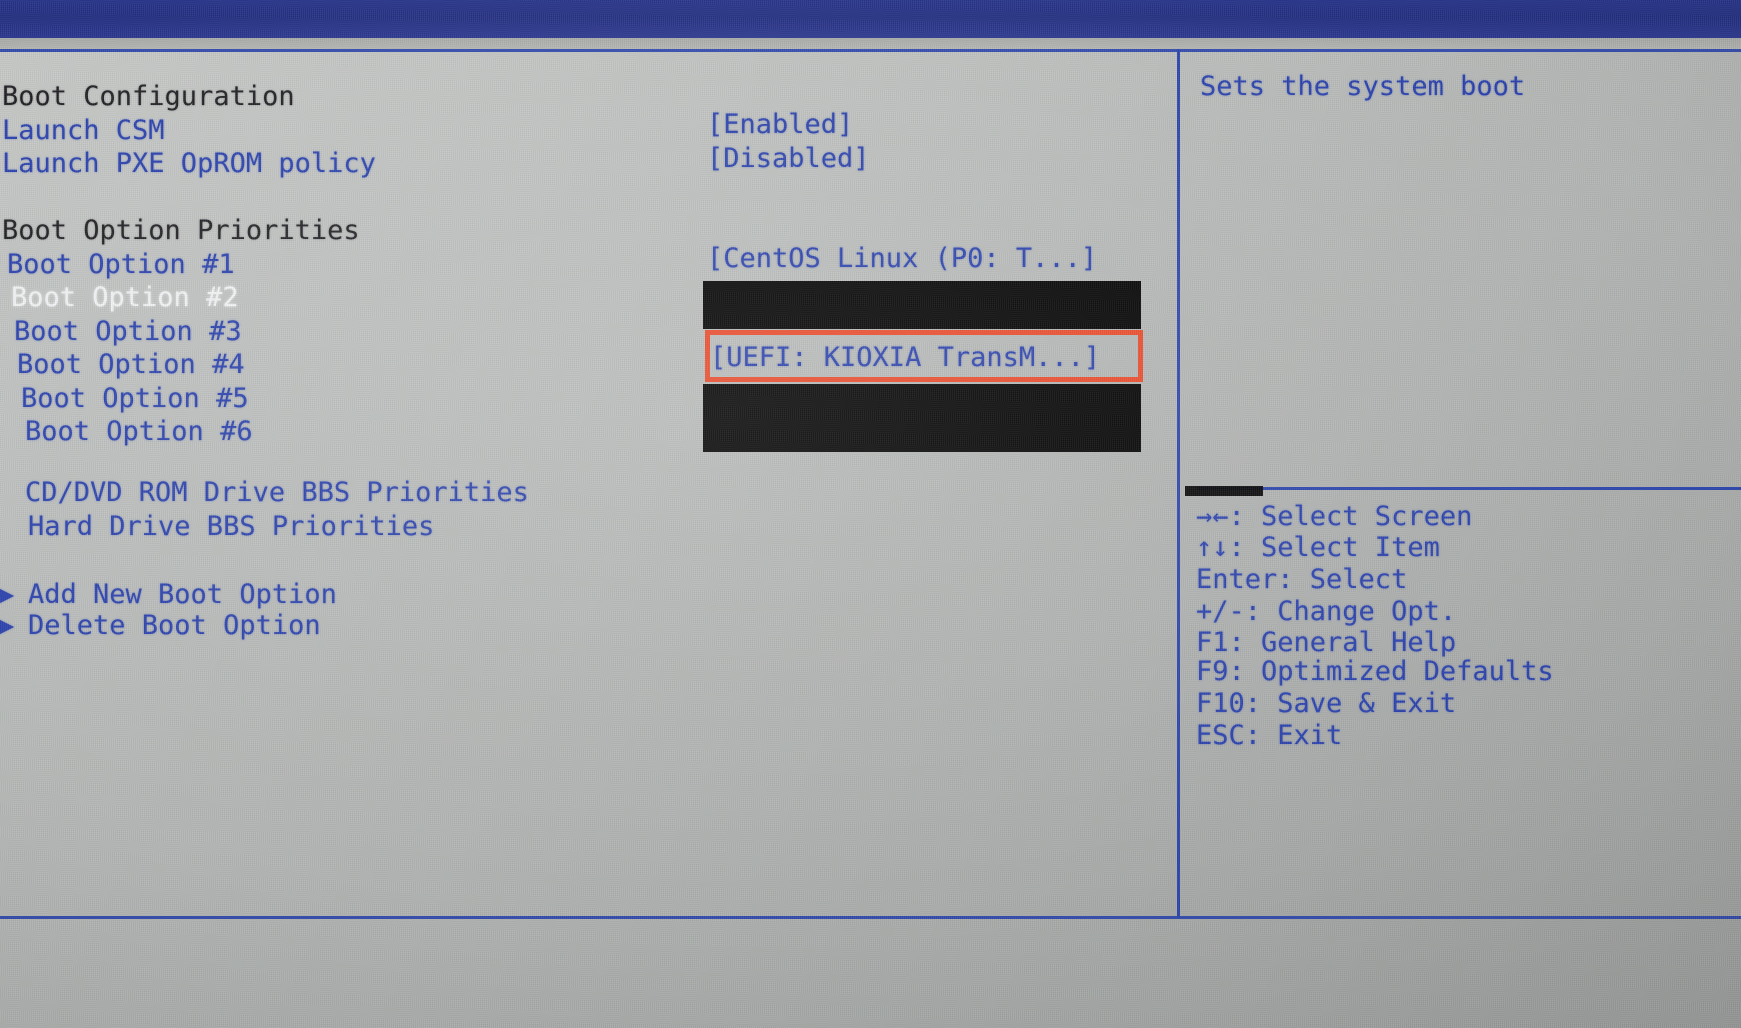 This screenshot has height=1028, width=1741. I want to click on bbs-priorities-hard-drive: Hard Drive BBS Priorities, so click(231, 526).